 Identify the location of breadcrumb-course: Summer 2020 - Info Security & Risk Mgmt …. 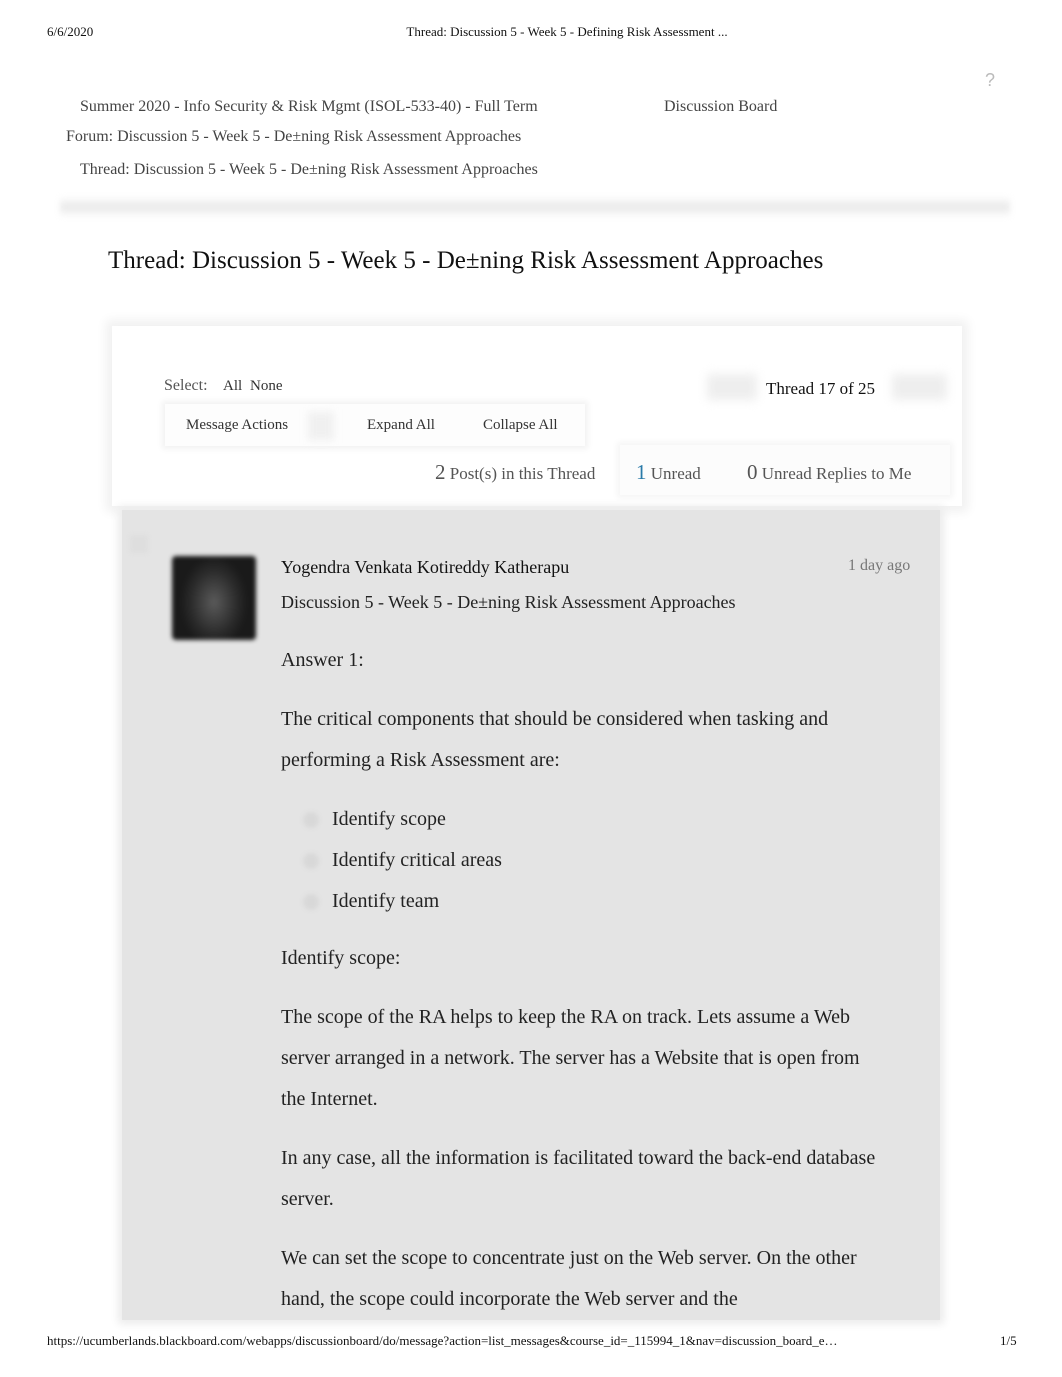
(309, 107).